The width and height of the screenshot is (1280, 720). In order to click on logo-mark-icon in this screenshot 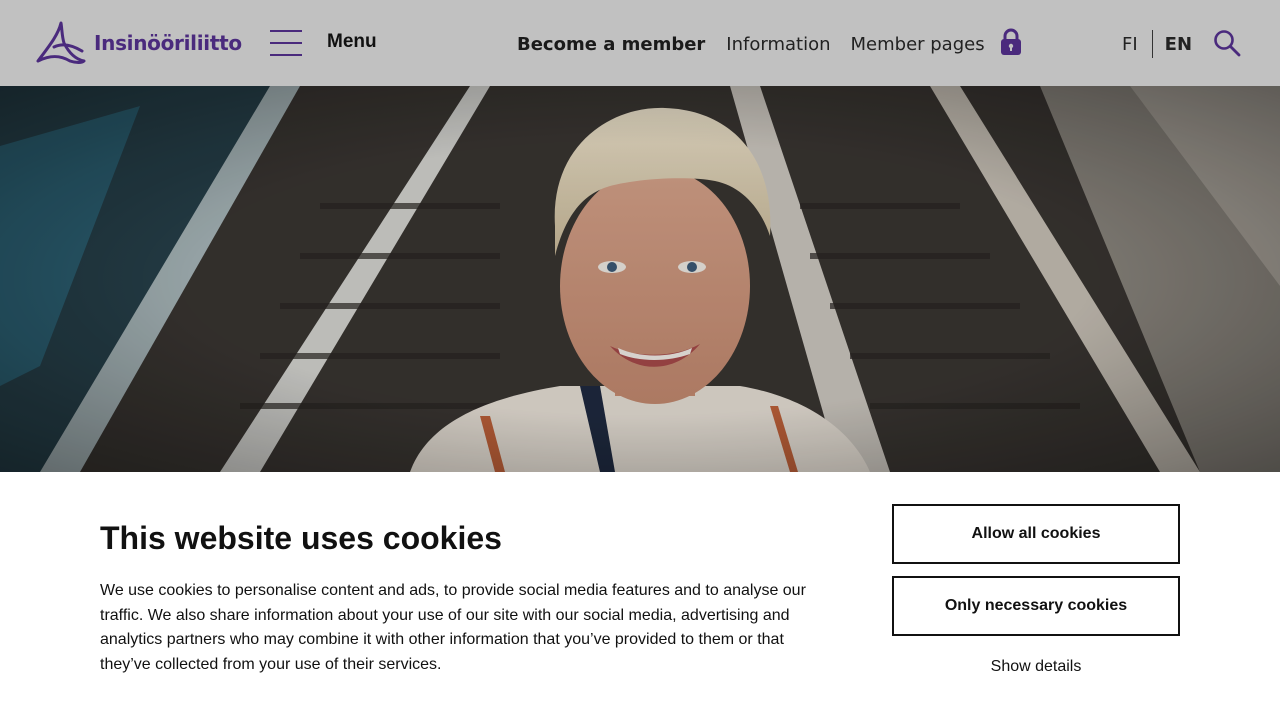, I will do `click(61, 42)`.